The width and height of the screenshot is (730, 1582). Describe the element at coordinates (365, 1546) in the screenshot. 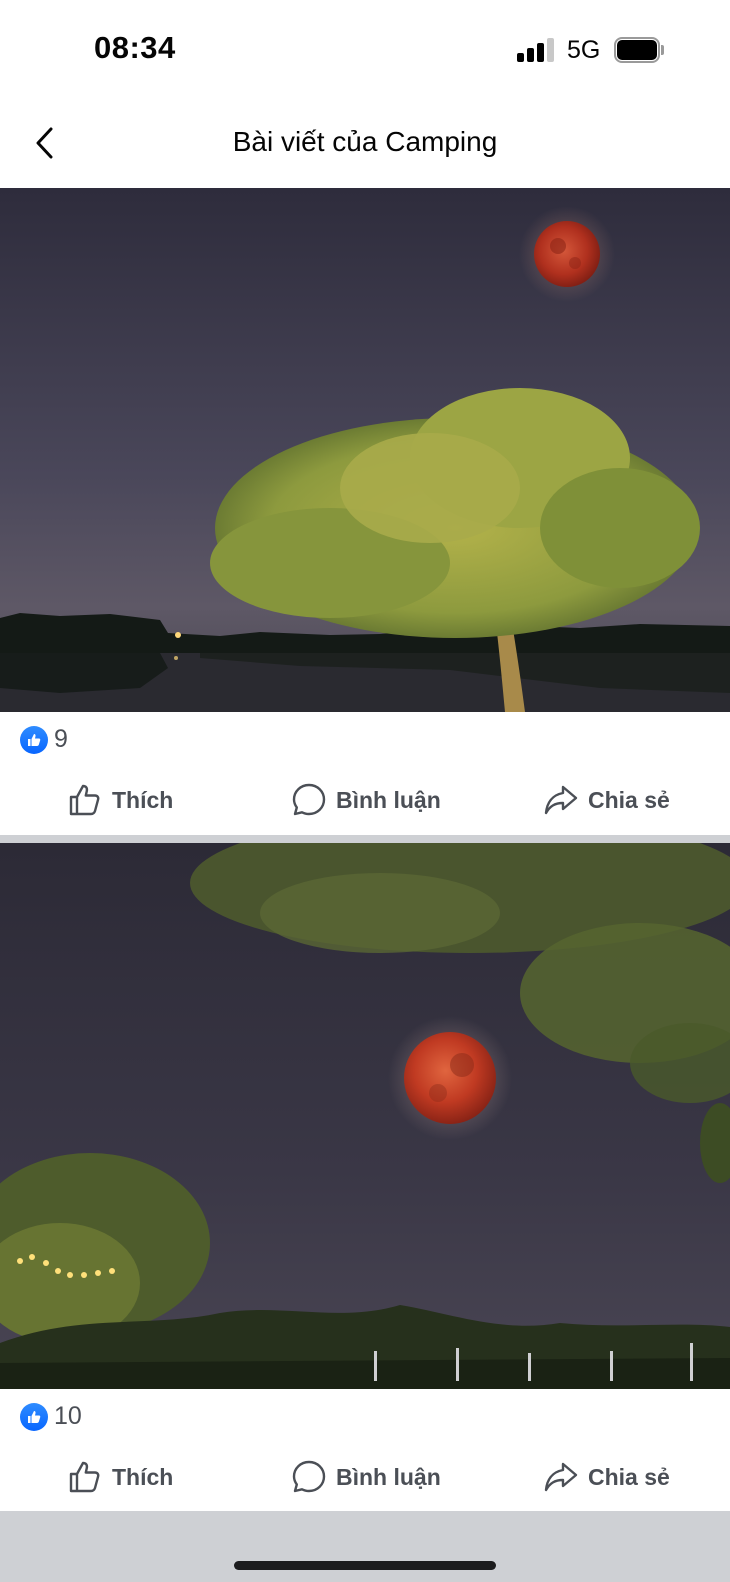

I see `bottom-safe-area` at that location.